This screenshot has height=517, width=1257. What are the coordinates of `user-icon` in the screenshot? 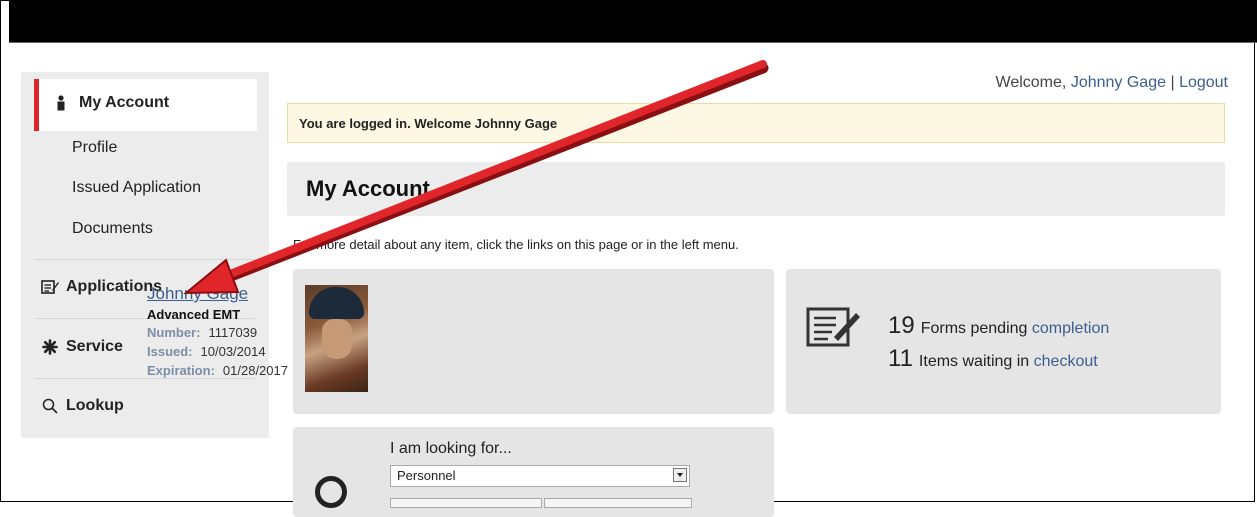 It's located at (61, 103).